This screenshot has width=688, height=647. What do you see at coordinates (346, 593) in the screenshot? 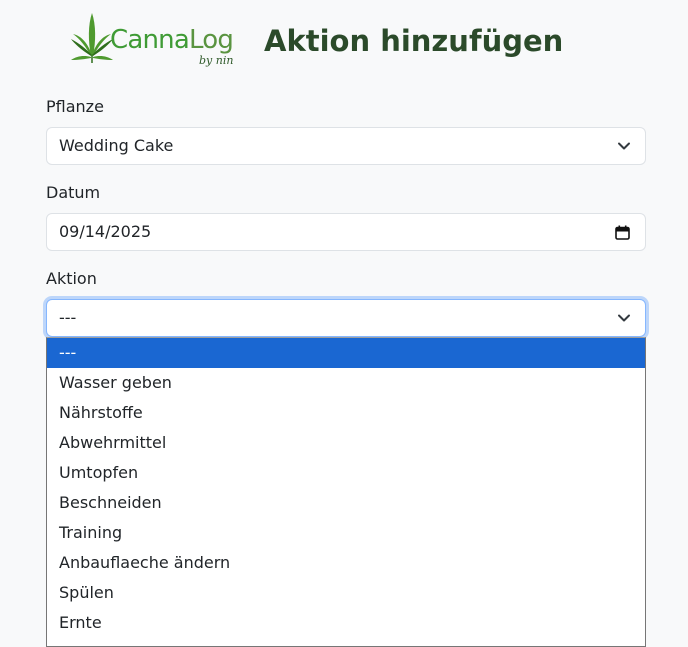
I see `action-option: Spülen` at bounding box center [346, 593].